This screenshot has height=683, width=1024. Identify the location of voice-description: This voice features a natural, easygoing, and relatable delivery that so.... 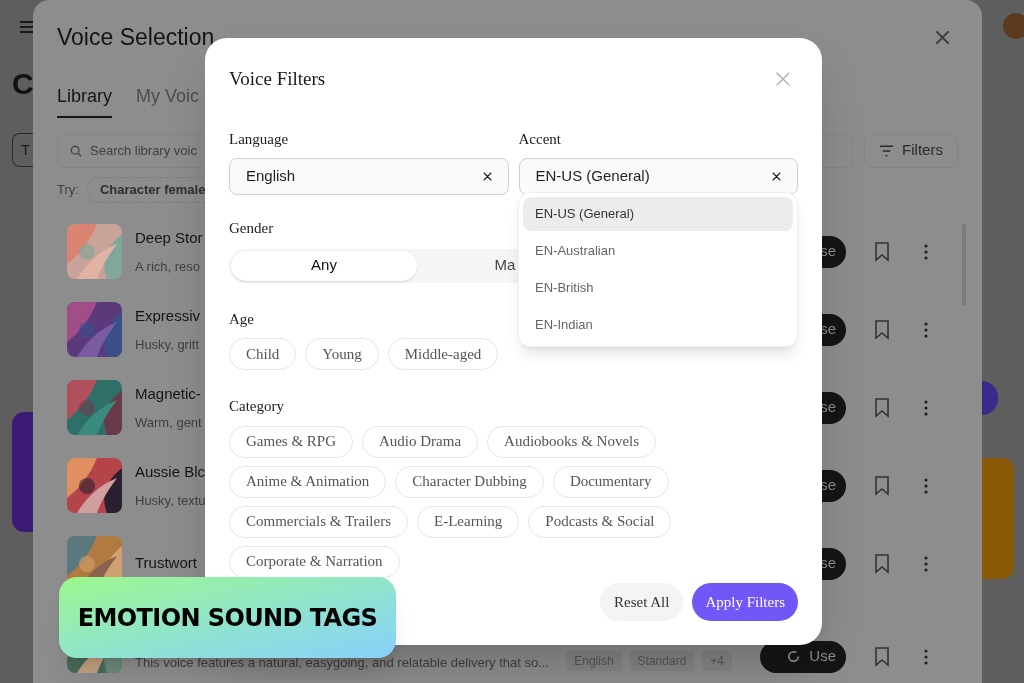
(342, 663).